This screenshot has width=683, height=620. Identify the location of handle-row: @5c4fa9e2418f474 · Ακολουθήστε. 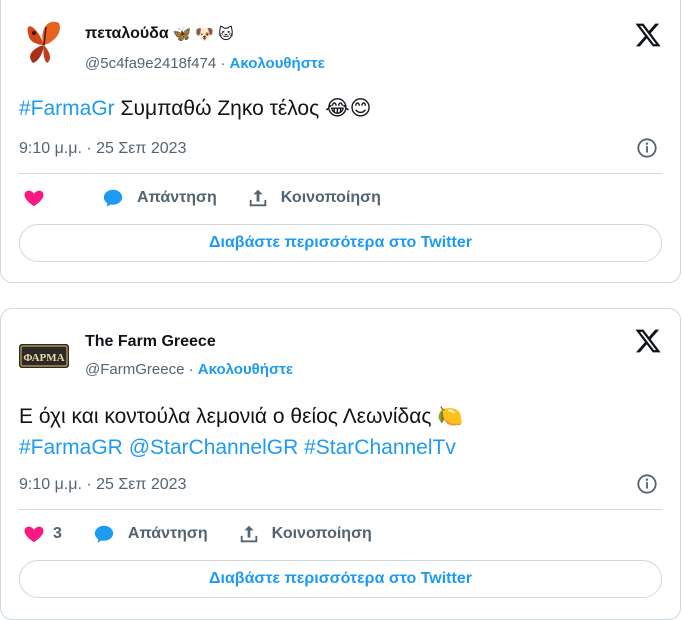
(205, 63).